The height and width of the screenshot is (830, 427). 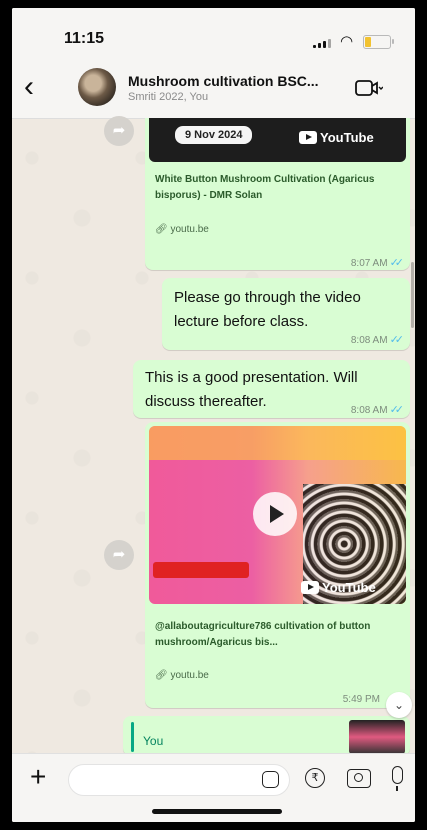 I want to click on status-bar: 11:15 ◠, so click(x=213, y=34).